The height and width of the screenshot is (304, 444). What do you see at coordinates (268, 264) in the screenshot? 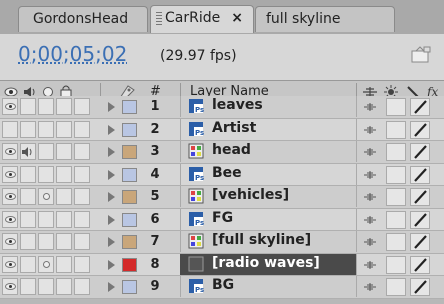
I see `layer-name-cell: [radio waves]` at bounding box center [268, 264].